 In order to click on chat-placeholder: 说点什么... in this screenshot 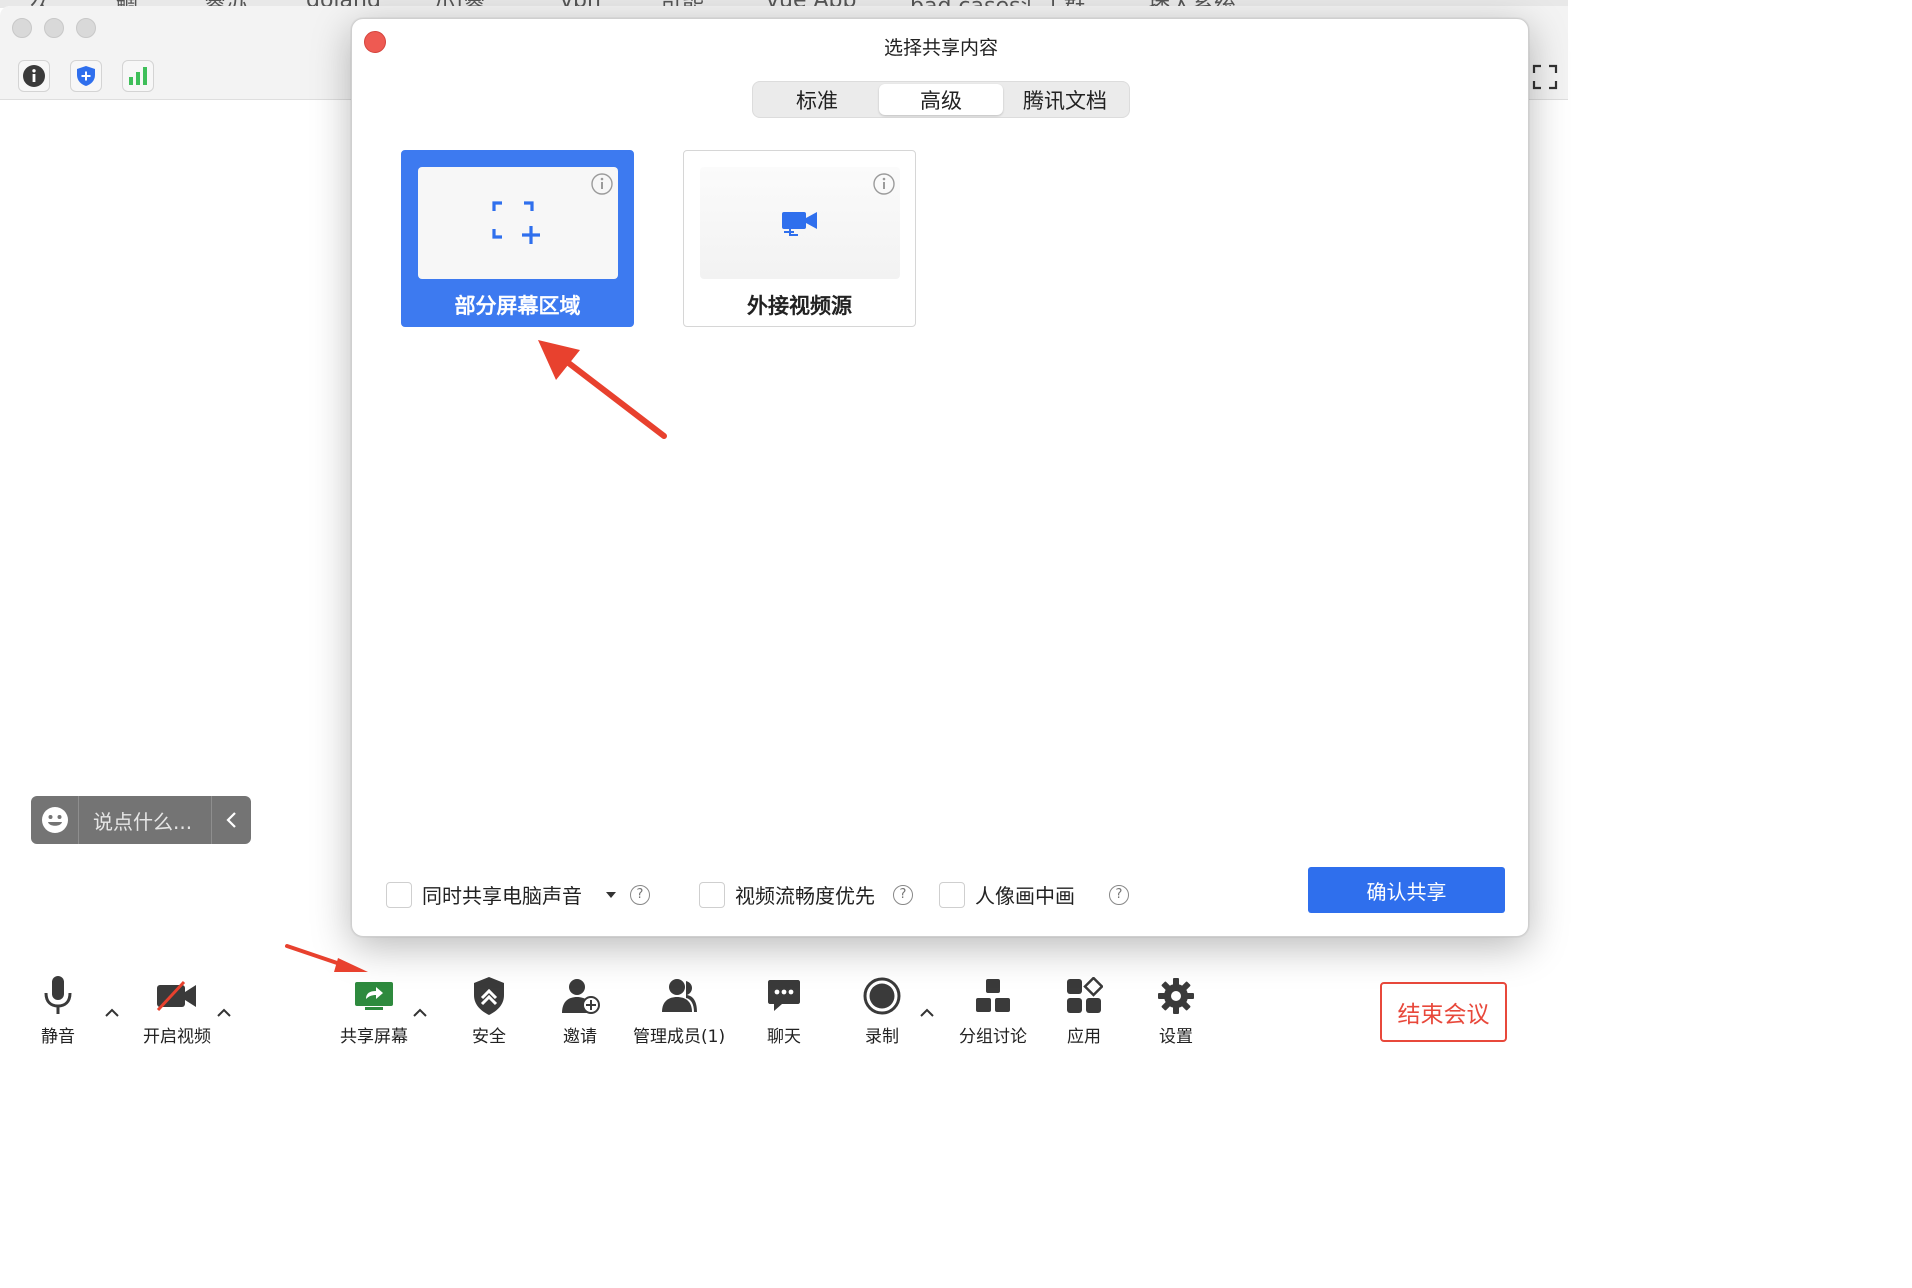, I will do `click(145, 820)`.